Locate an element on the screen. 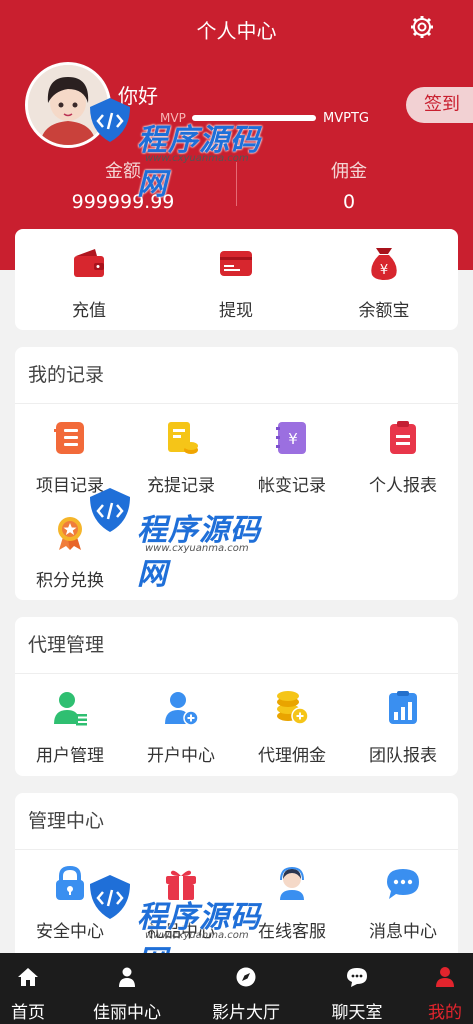 This screenshot has height=1024, width=473. tab-beauty-center-label: 佳丽中心 is located at coordinates (127, 1013).